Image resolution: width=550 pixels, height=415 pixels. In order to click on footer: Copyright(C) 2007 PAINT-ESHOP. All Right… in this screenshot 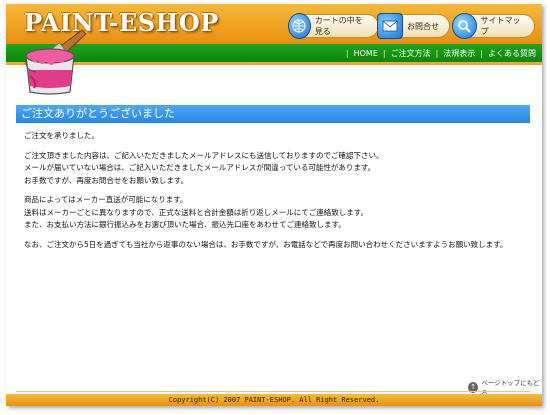, I will do `click(274, 400)`.